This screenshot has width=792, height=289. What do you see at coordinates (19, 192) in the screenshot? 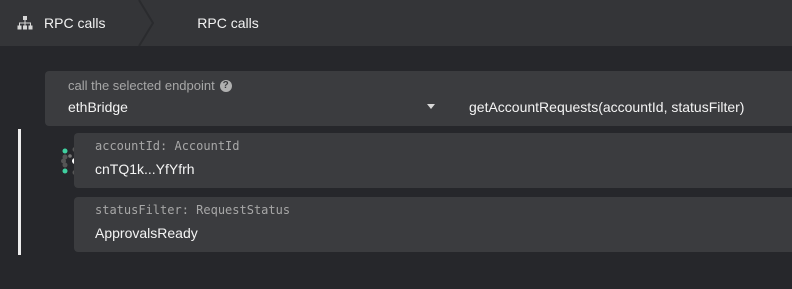
I see `params-indicator-bar` at bounding box center [19, 192].